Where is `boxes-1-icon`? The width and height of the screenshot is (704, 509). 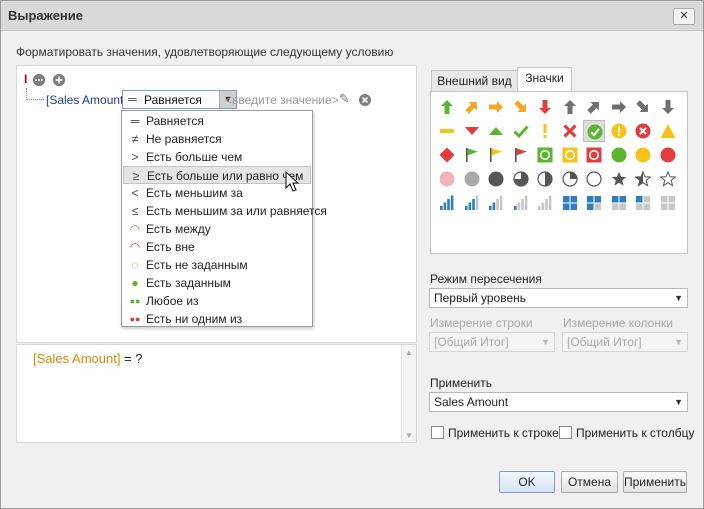
boxes-1-icon is located at coordinates (643, 203).